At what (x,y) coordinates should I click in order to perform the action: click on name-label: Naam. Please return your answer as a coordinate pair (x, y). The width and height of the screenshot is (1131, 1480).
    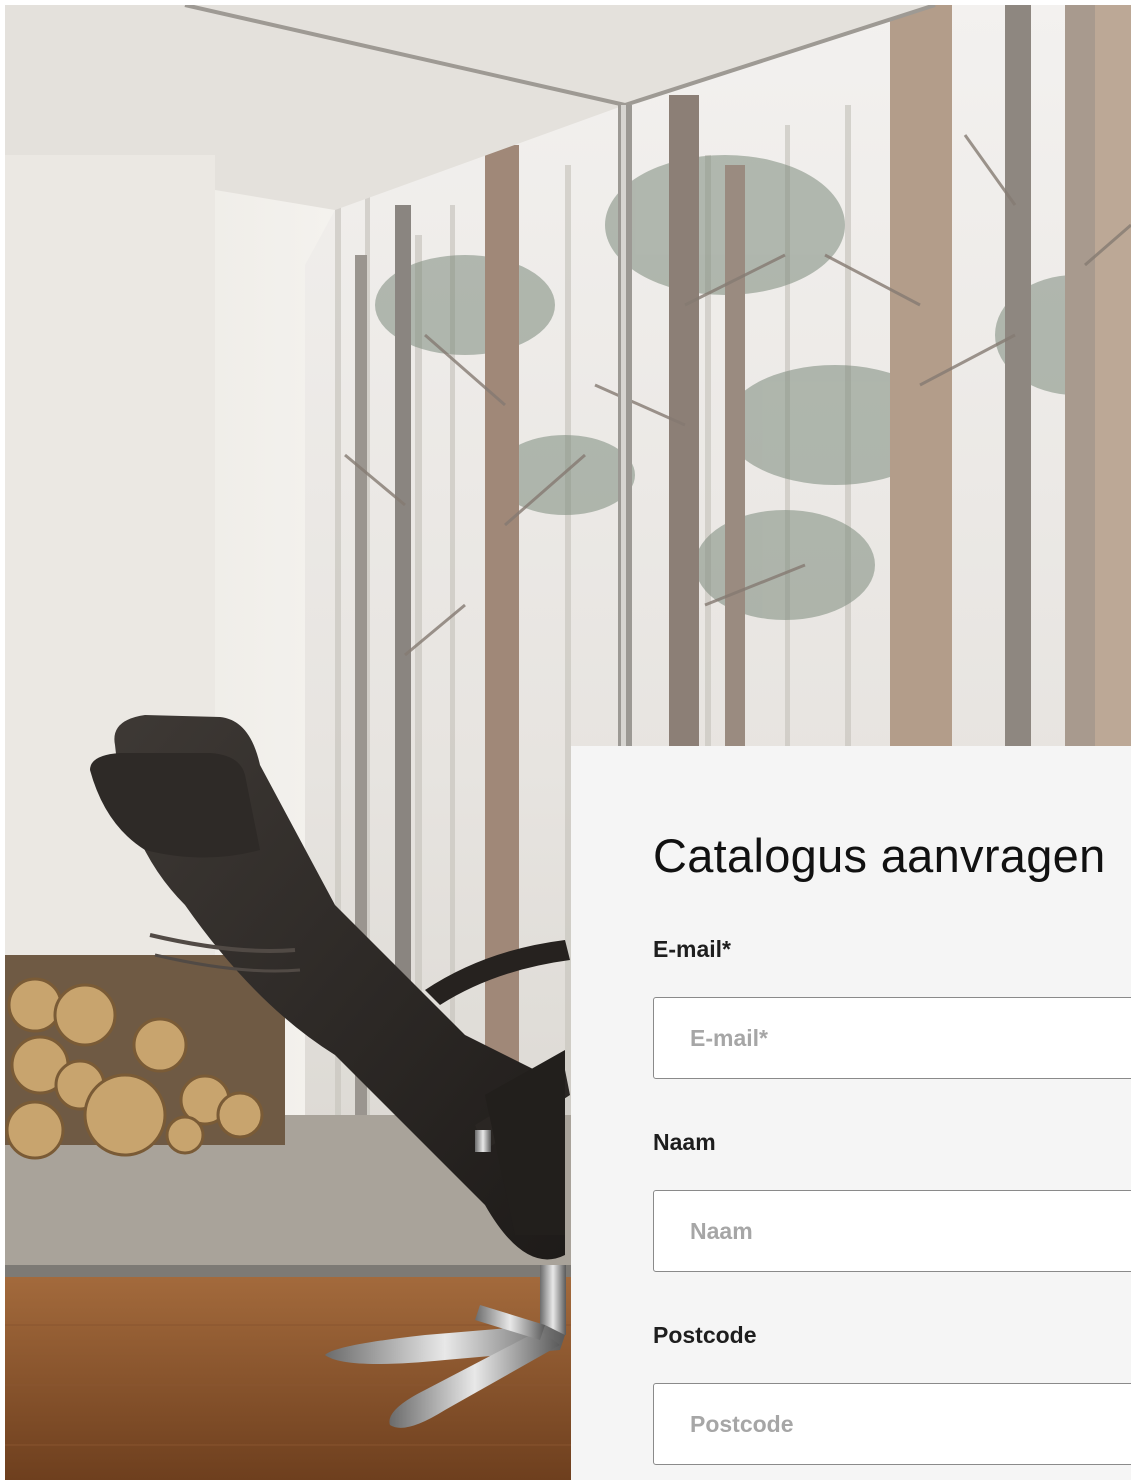
    Looking at the image, I should click on (684, 1142).